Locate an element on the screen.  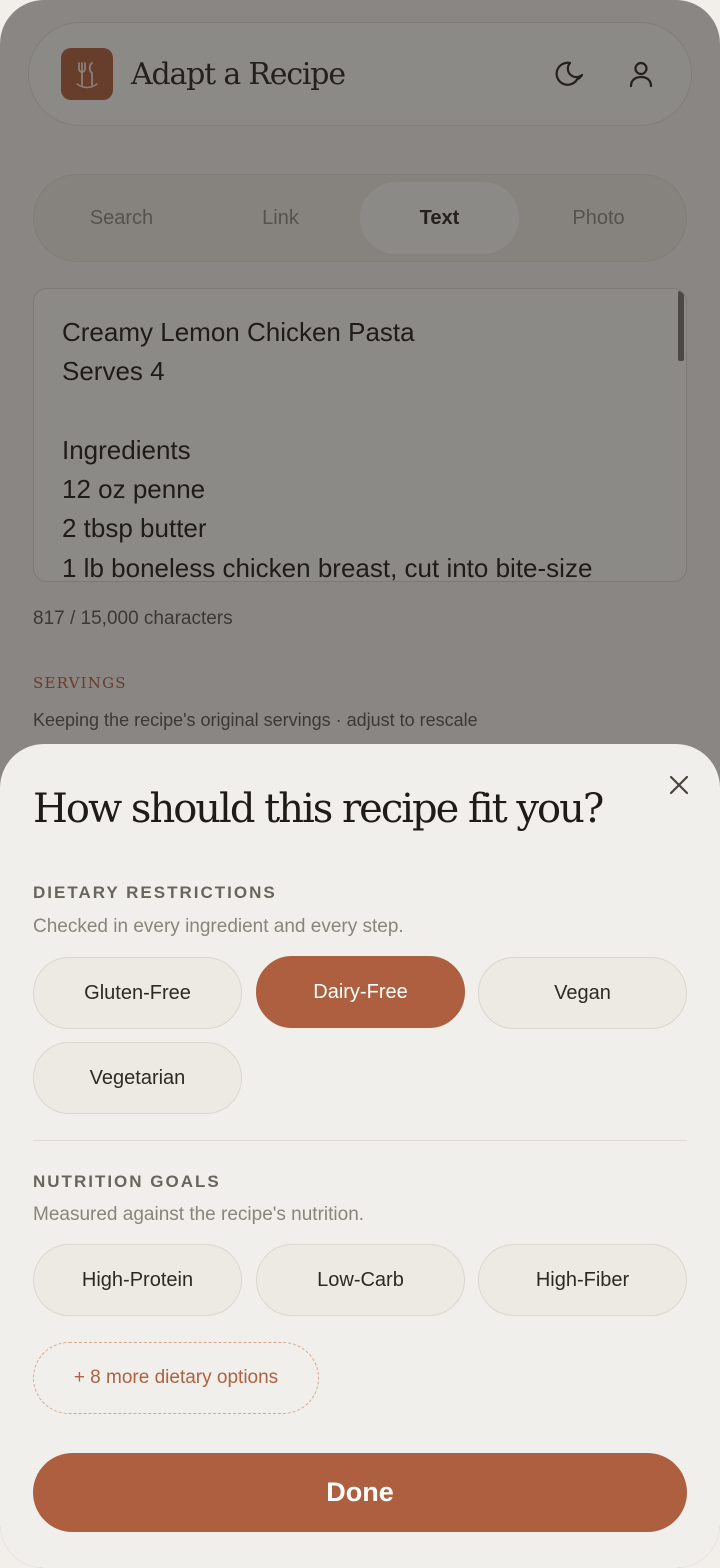
chip-high-protein: High-Protein is located at coordinates (137, 1280).